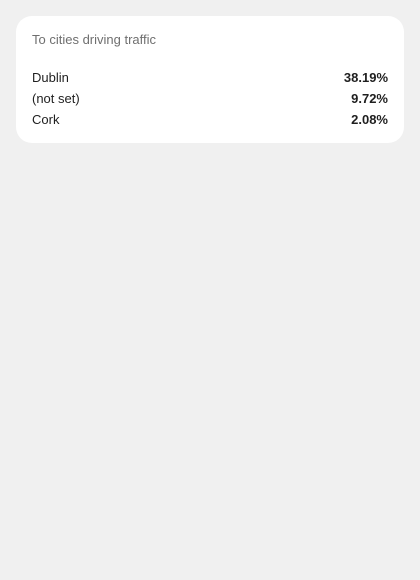 The width and height of the screenshot is (420, 580). I want to click on list-item: Dublin 38.19%, so click(210, 77).